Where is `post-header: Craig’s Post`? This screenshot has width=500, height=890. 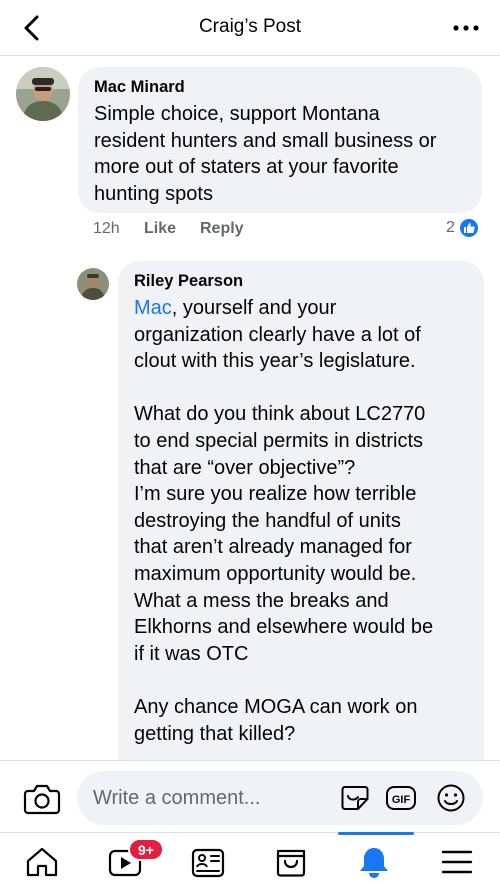 post-header: Craig’s Post is located at coordinates (250, 28).